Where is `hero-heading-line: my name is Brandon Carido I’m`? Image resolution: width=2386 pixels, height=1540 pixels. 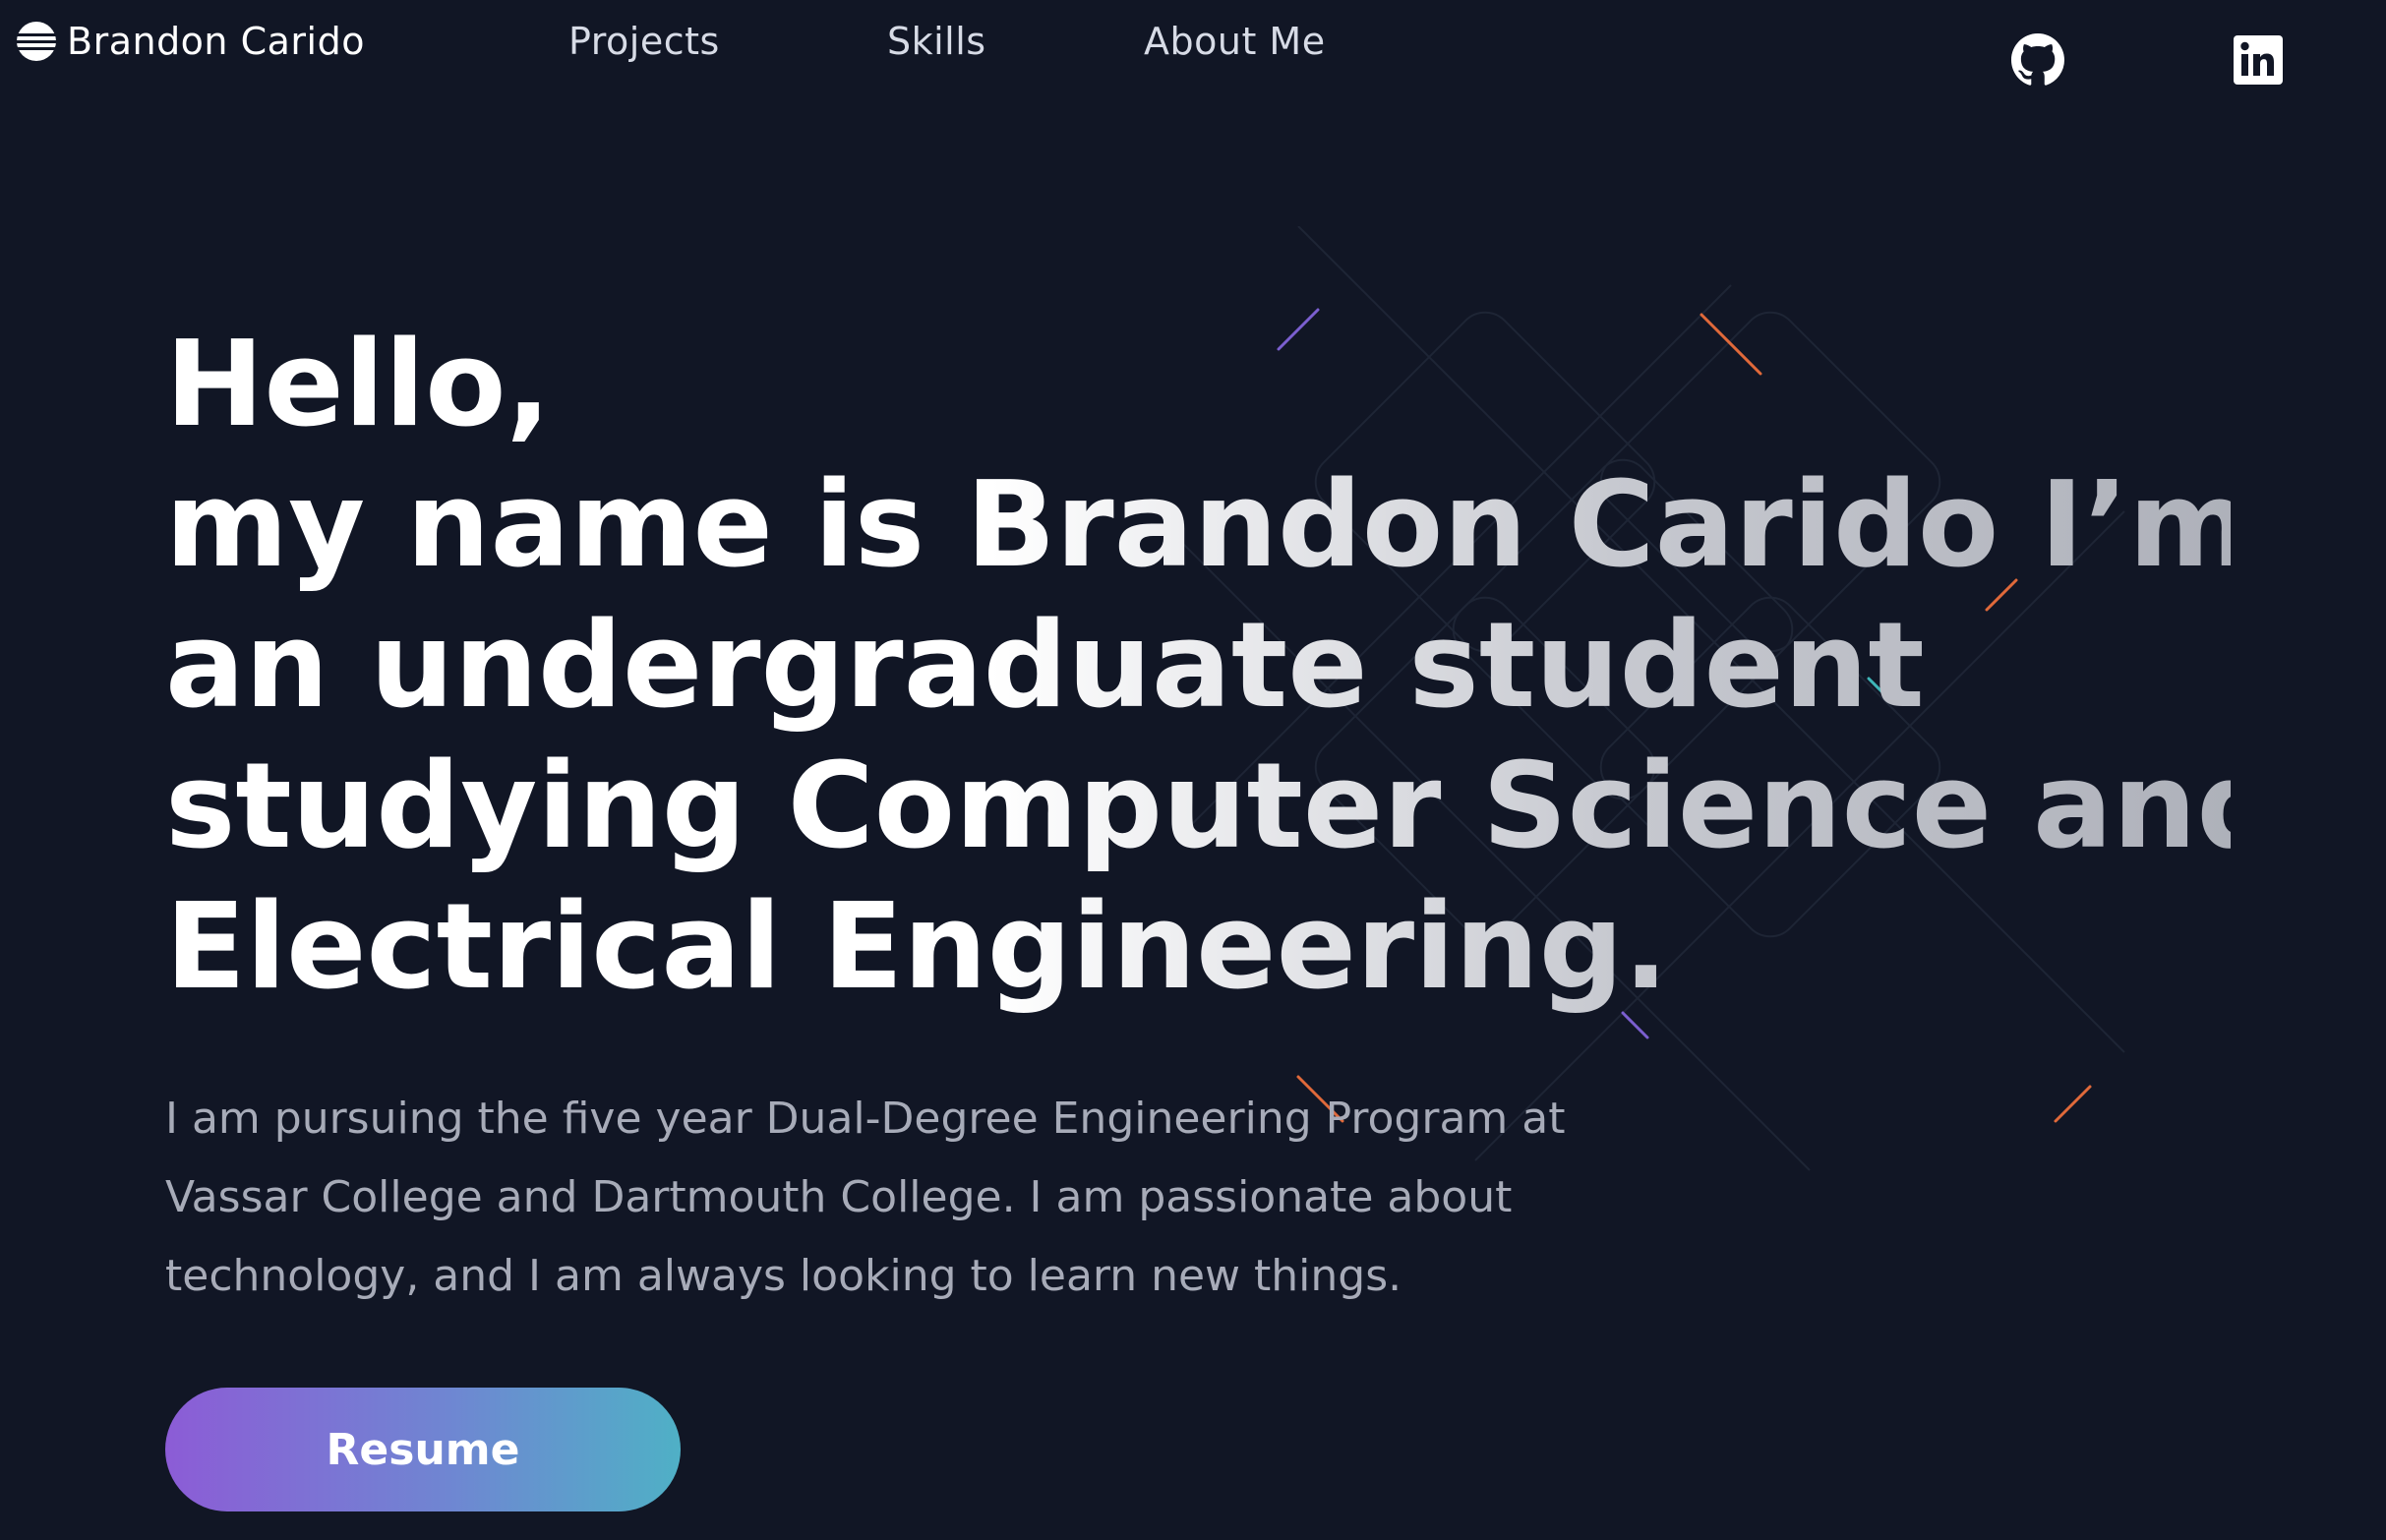 hero-heading-line: my name is Brandon Carido I’m is located at coordinates (1208, 526).